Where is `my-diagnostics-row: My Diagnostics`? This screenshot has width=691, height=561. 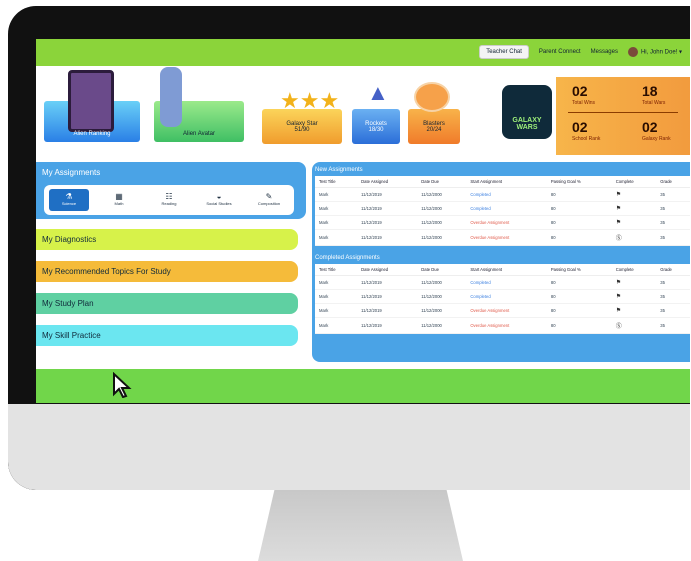
my-diagnostics-row: My Diagnostics is located at coordinates (167, 239).